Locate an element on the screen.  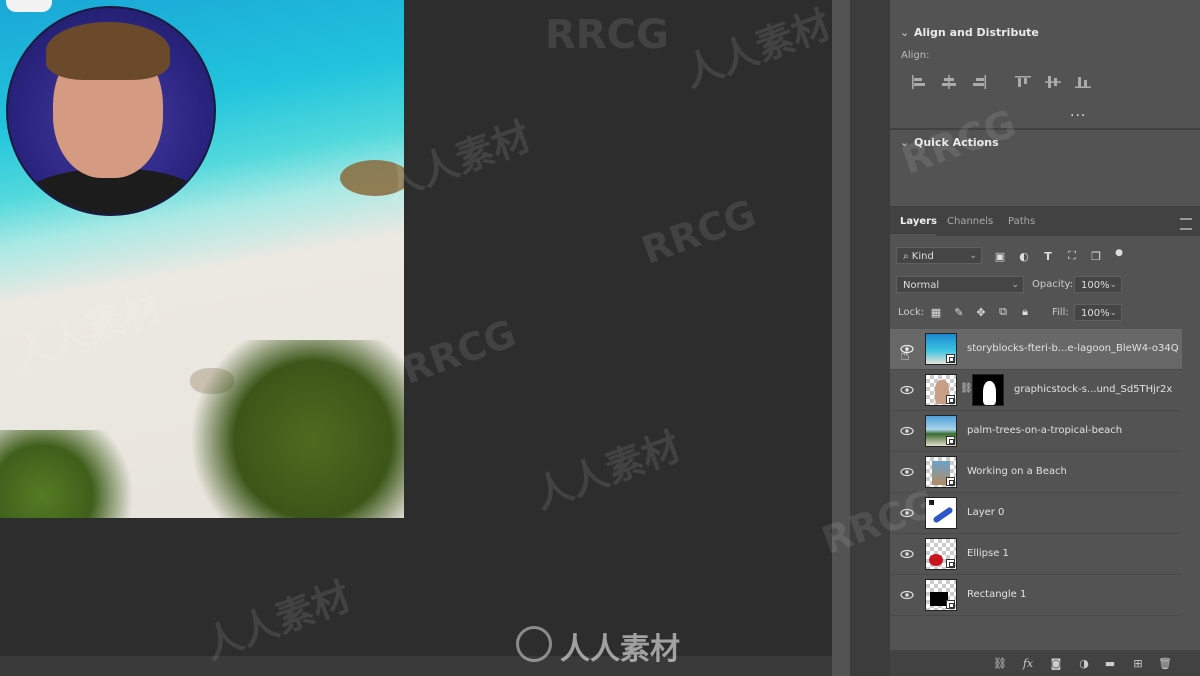
quick-actions-header: ⌄ Quick Actions is located at coordinates (949, 142).